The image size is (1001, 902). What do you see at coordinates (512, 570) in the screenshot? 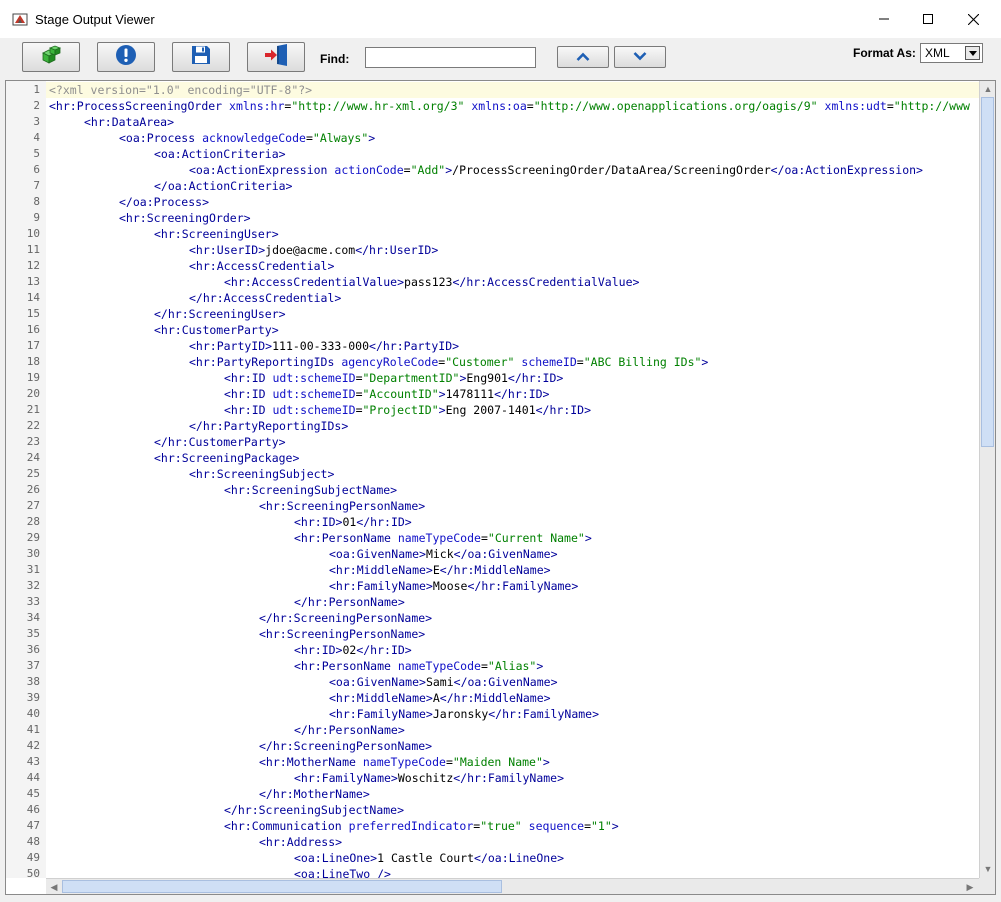
I see `code-line: <hr:MiddleName>E</hr:MiddleName>` at bounding box center [512, 570].